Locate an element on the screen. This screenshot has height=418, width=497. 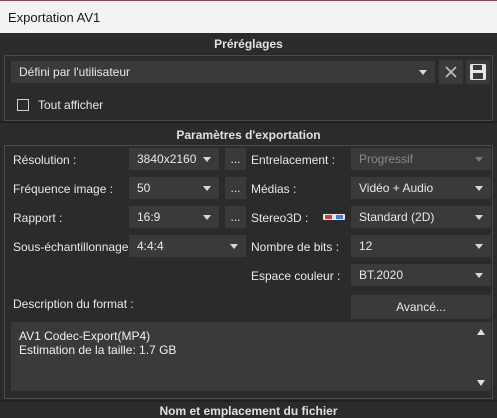
show-all-checkbox is located at coordinates (23, 105).